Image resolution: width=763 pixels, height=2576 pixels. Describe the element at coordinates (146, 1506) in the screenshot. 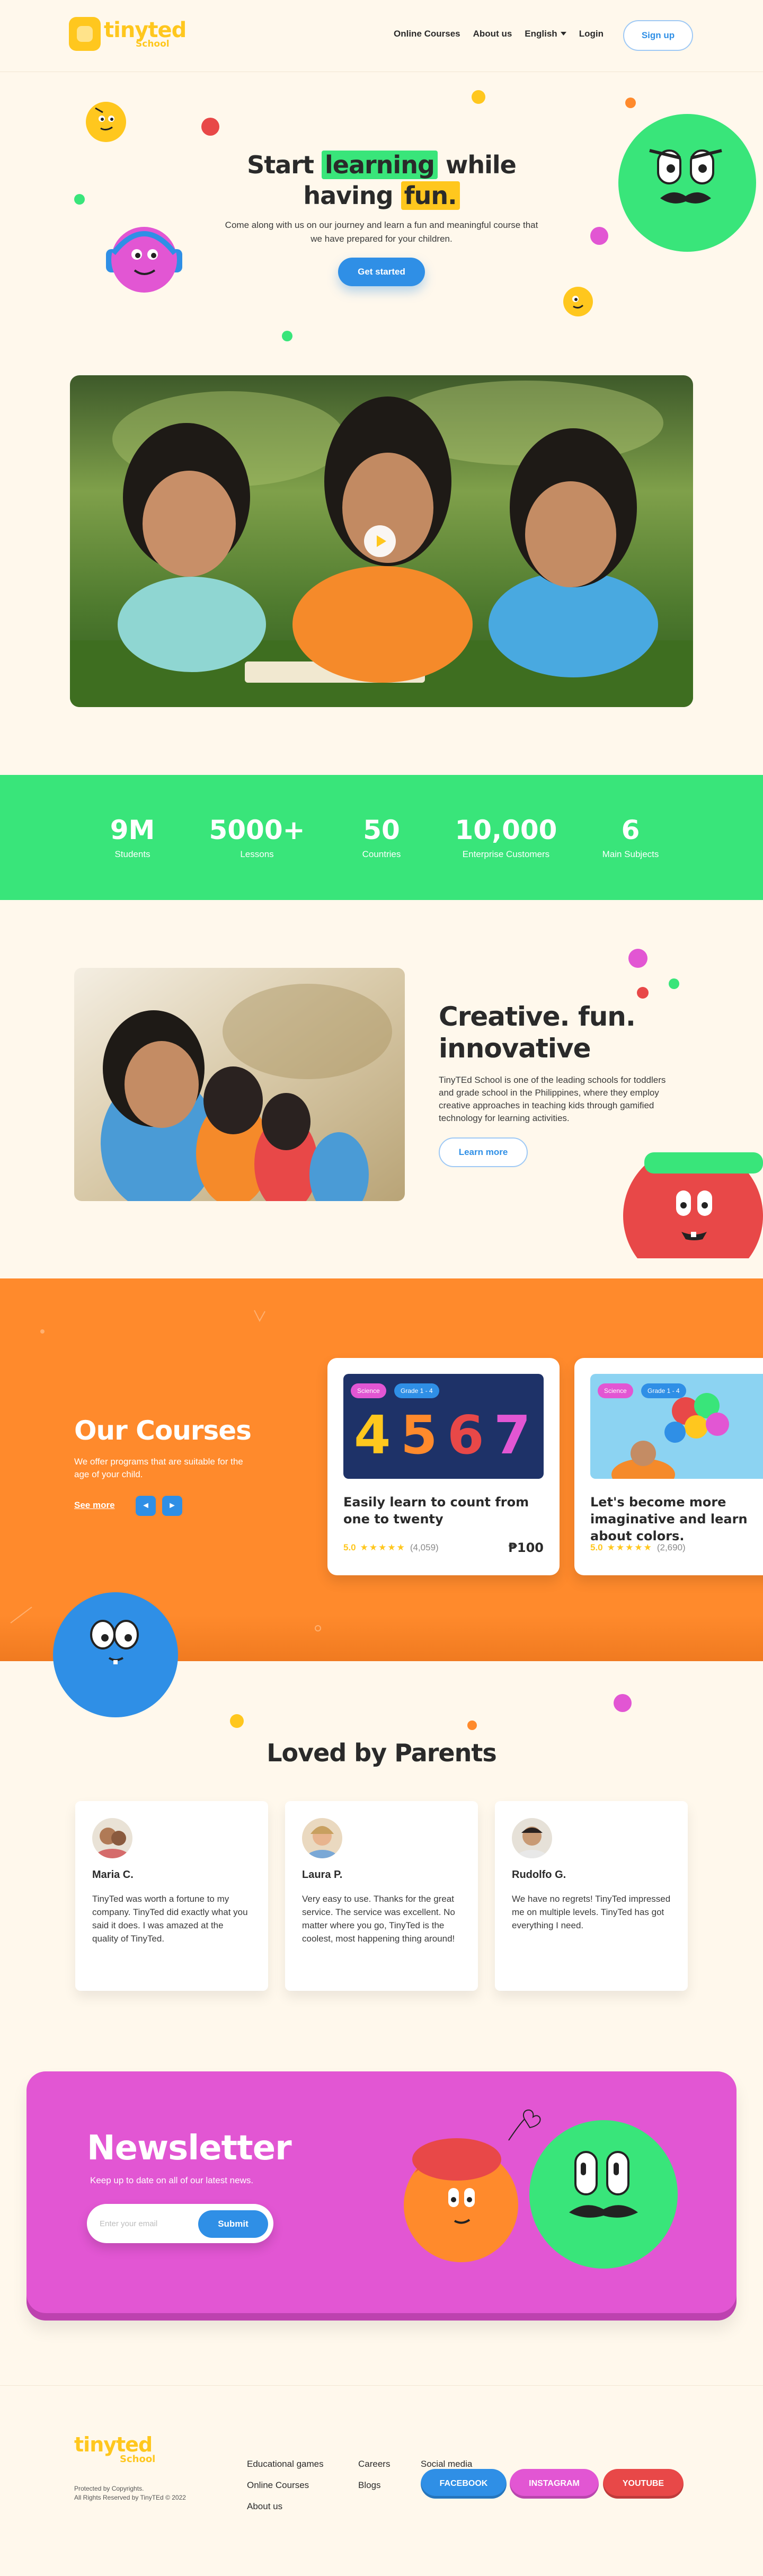

I see `prev-arrow-button: ◄` at that location.